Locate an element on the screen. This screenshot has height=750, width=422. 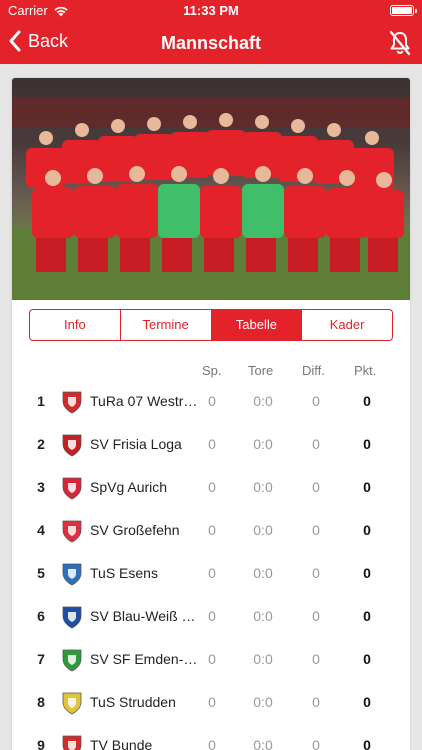
clock: 11:33 PM is located at coordinates (211, 10).